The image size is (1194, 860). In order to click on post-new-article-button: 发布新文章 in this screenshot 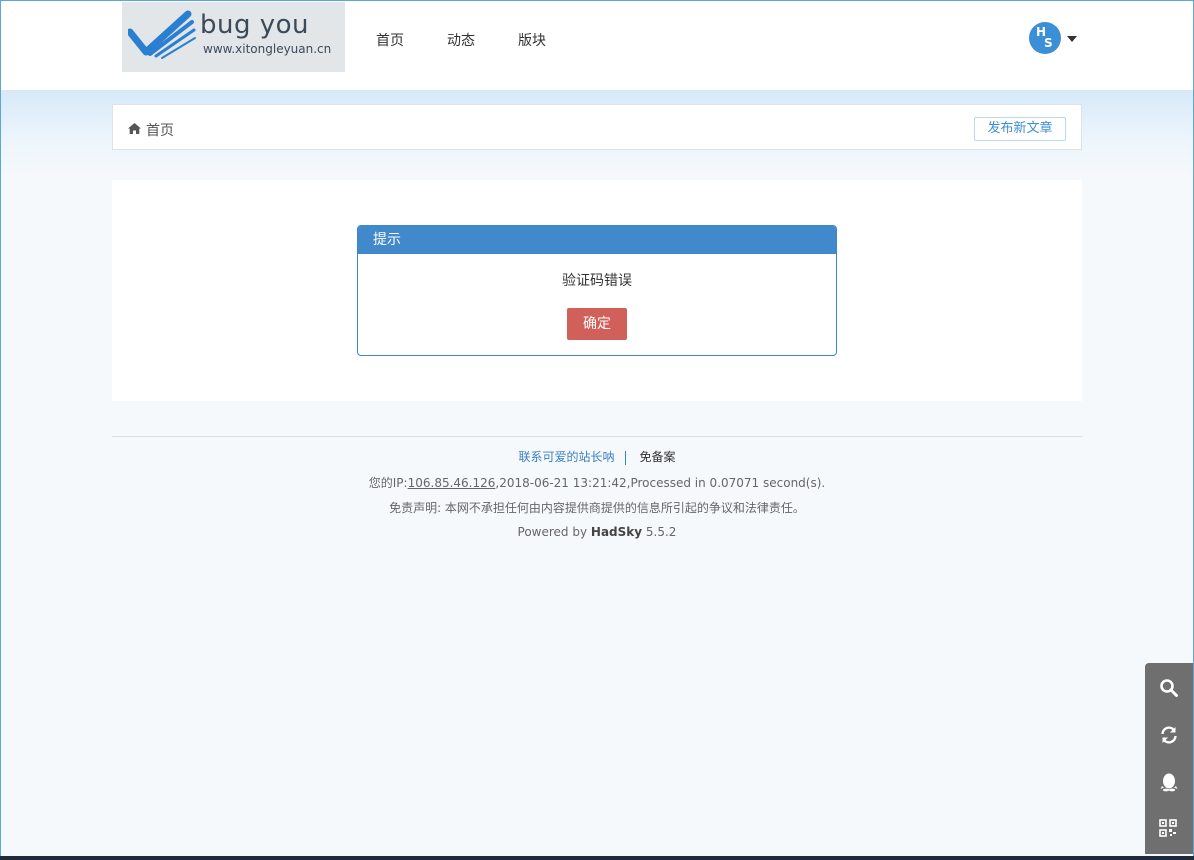, I will do `click(1020, 129)`.